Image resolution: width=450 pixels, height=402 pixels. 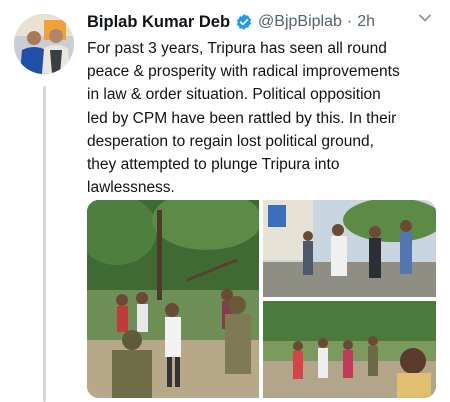 What do you see at coordinates (425, 21) in the screenshot?
I see `chevron-down-icon` at bounding box center [425, 21].